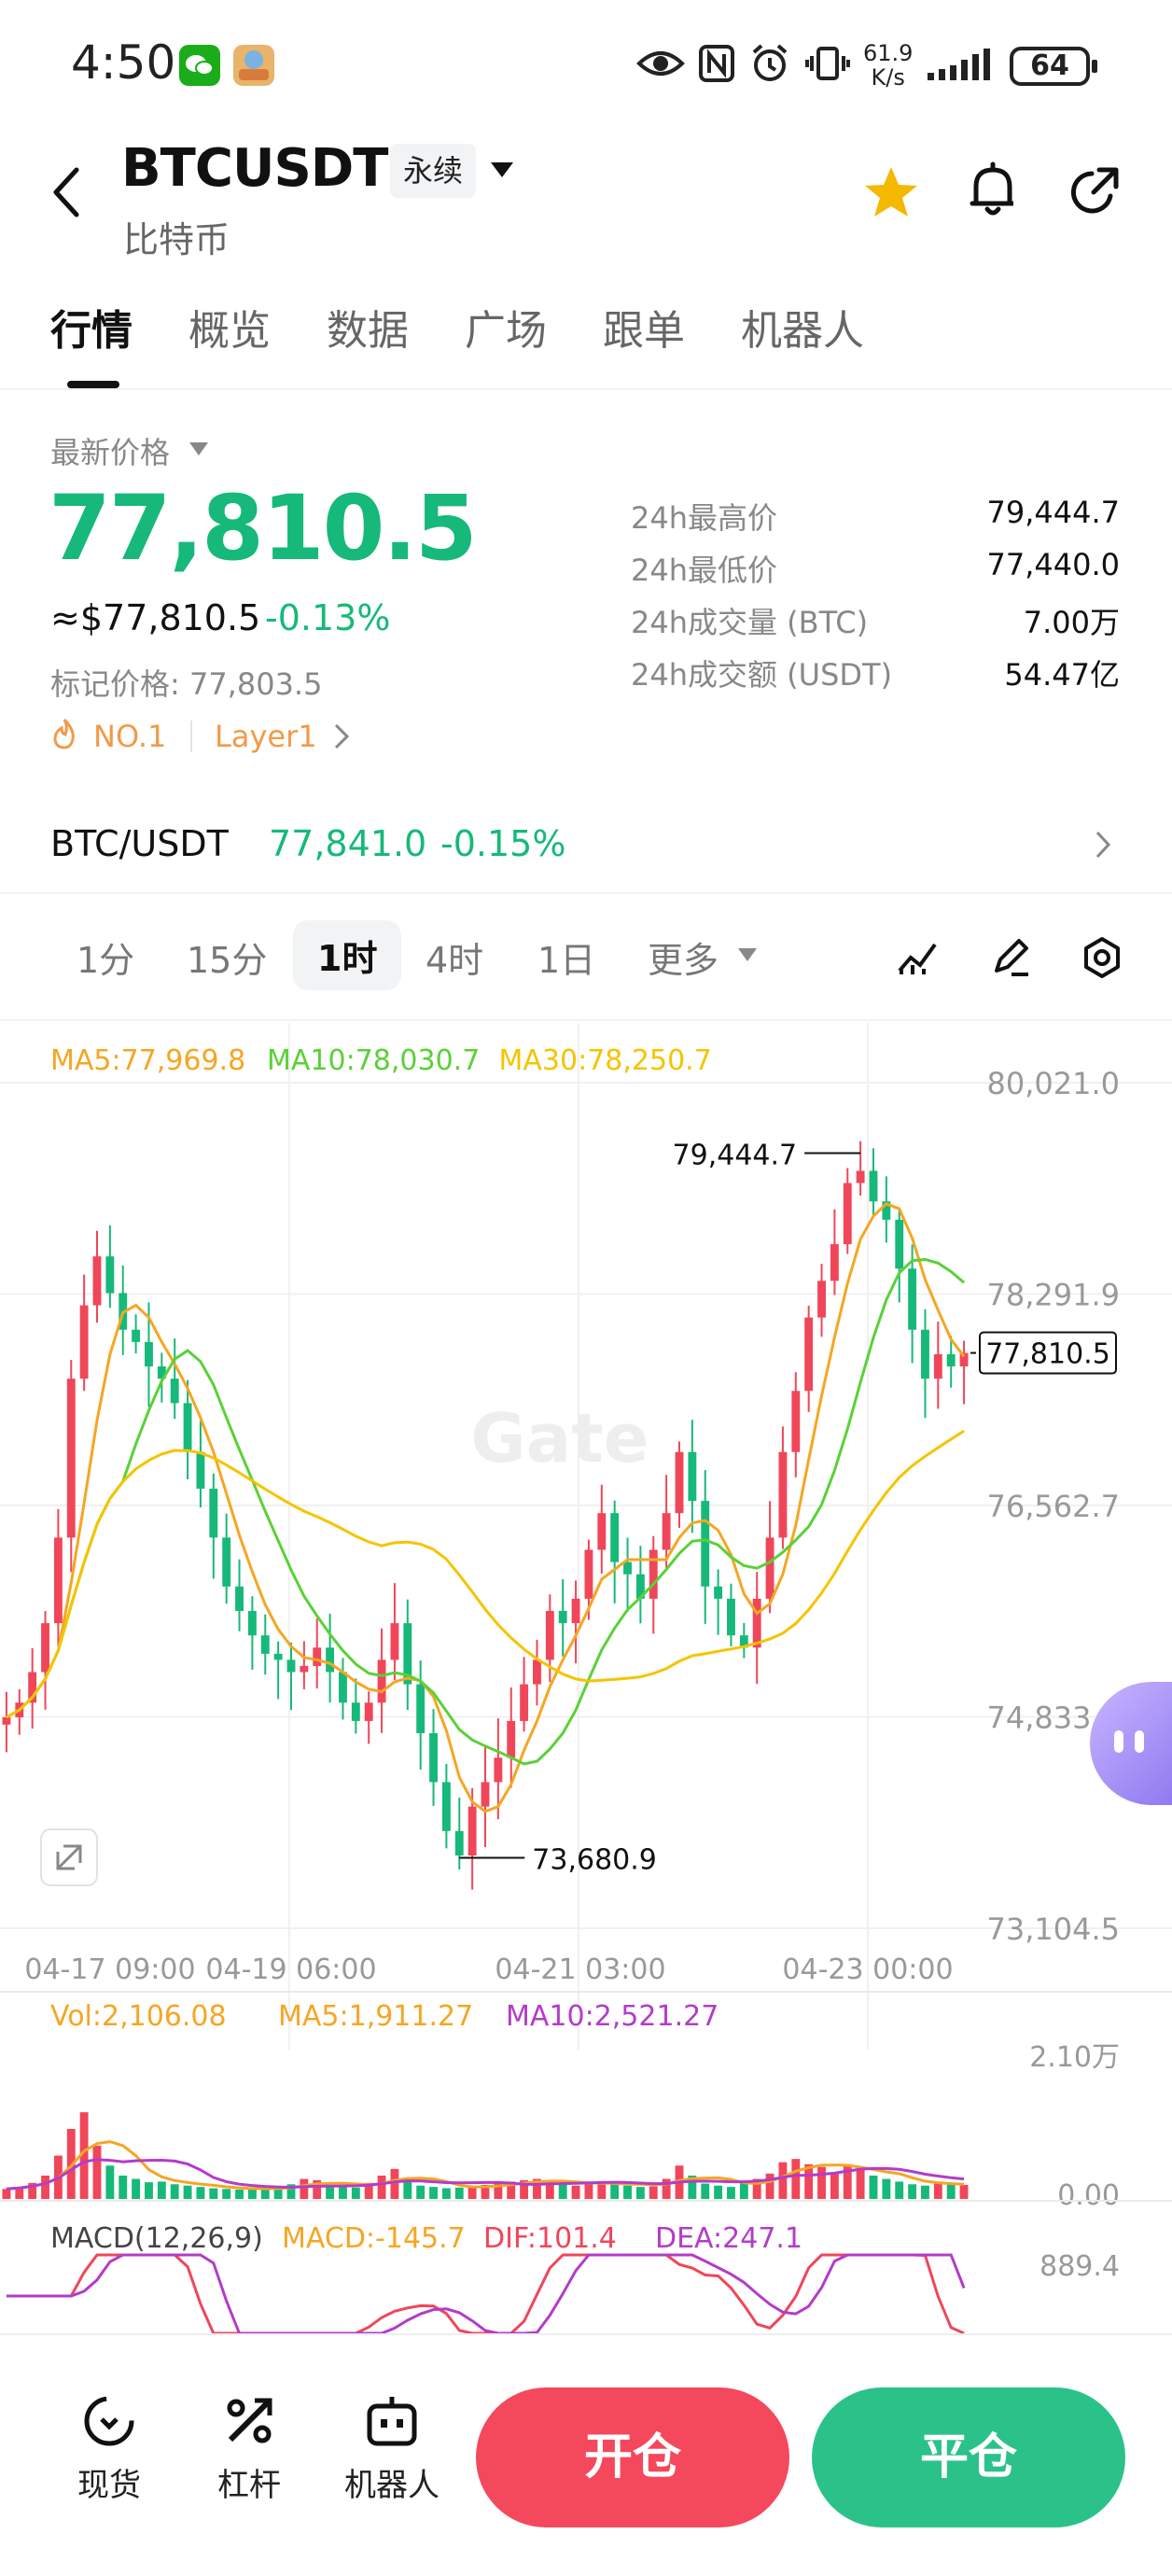 The width and height of the screenshot is (1172, 2576). I want to click on bottom-nav-bots: 机器人, so click(392, 2448).